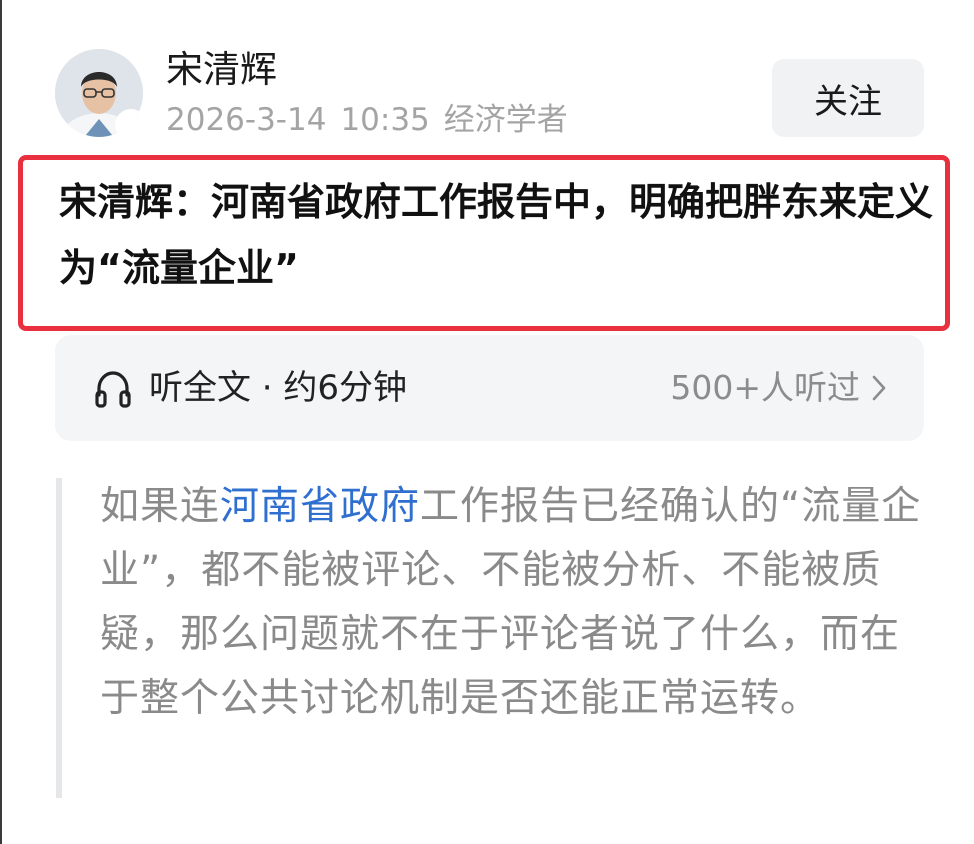  I want to click on headphones-icon, so click(113, 389).